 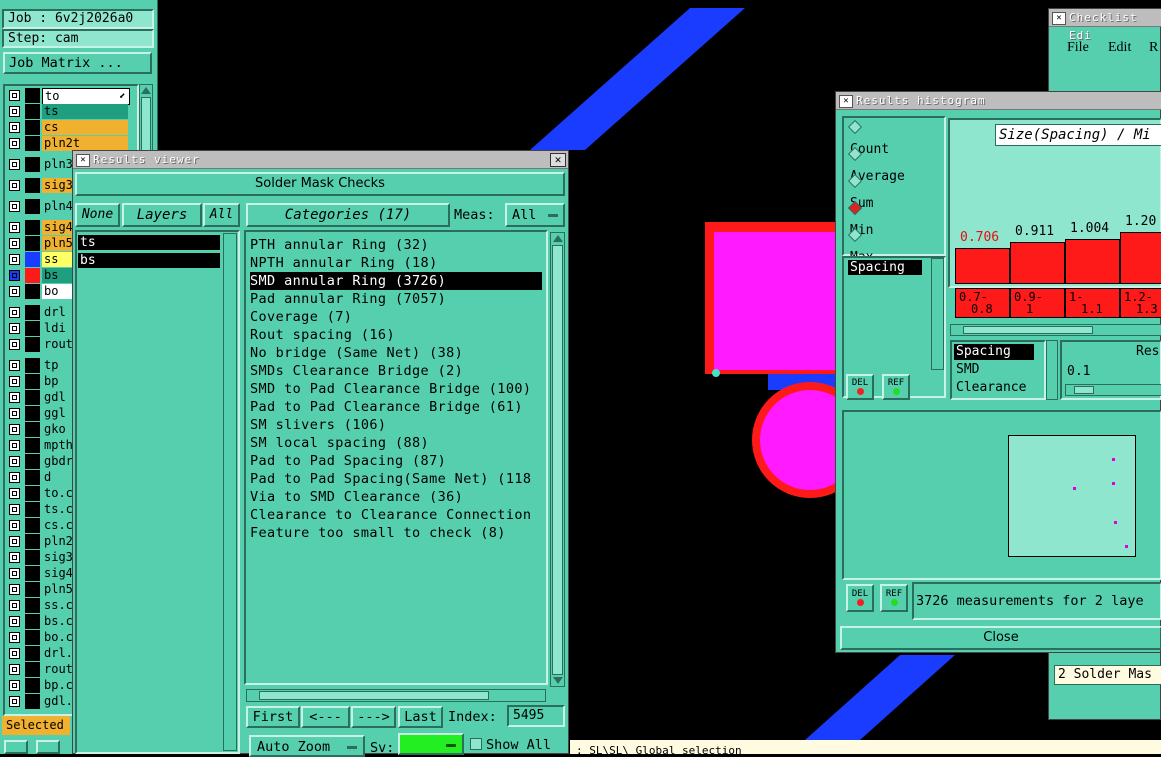 What do you see at coordinates (149, 260) in the screenshot?
I see `results-layer-bs: bs` at bounding box center [149, 260].